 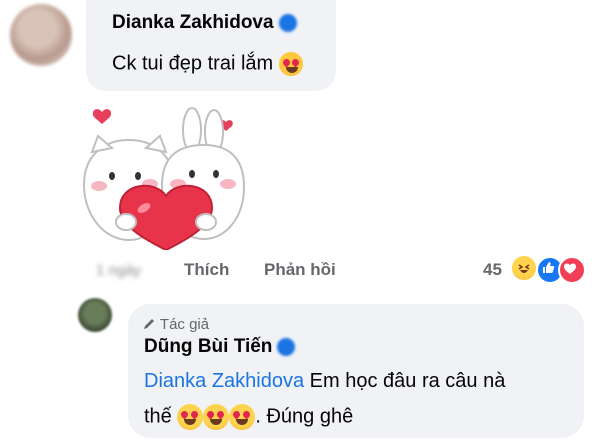 What do you see at coordinates (220, 347) in the screenshot?
I see `reply-author: Dũng Bùi Tiến` at bounding box center [220, 347].